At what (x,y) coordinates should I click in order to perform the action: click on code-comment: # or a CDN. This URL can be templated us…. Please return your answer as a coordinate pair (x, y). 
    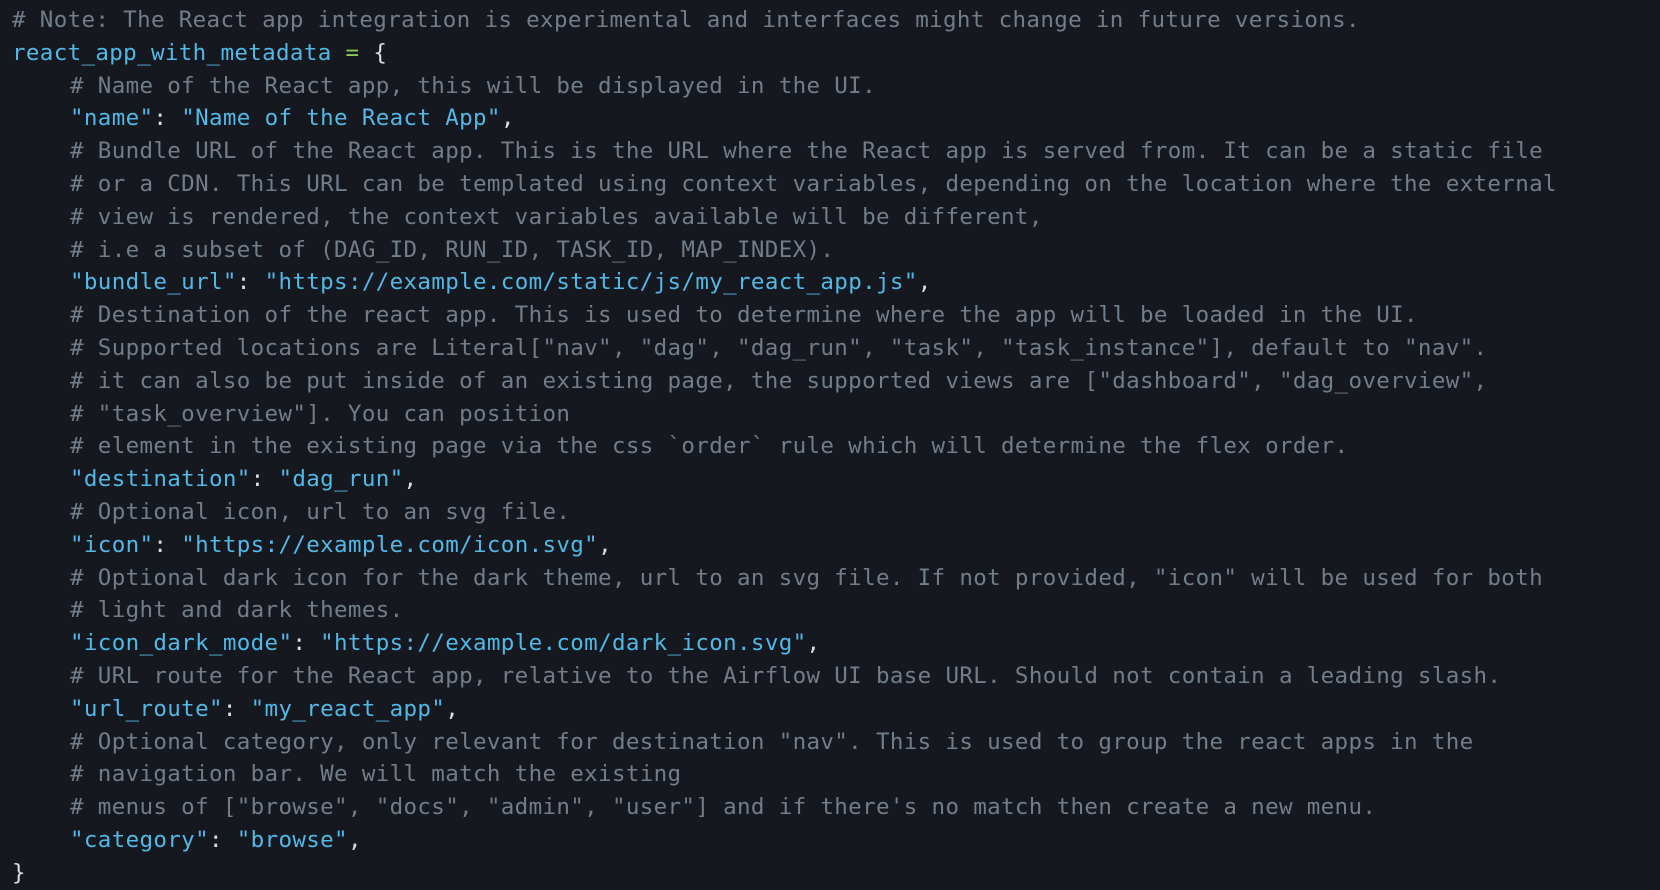
    Looking at the image, I should click on (813, 183).